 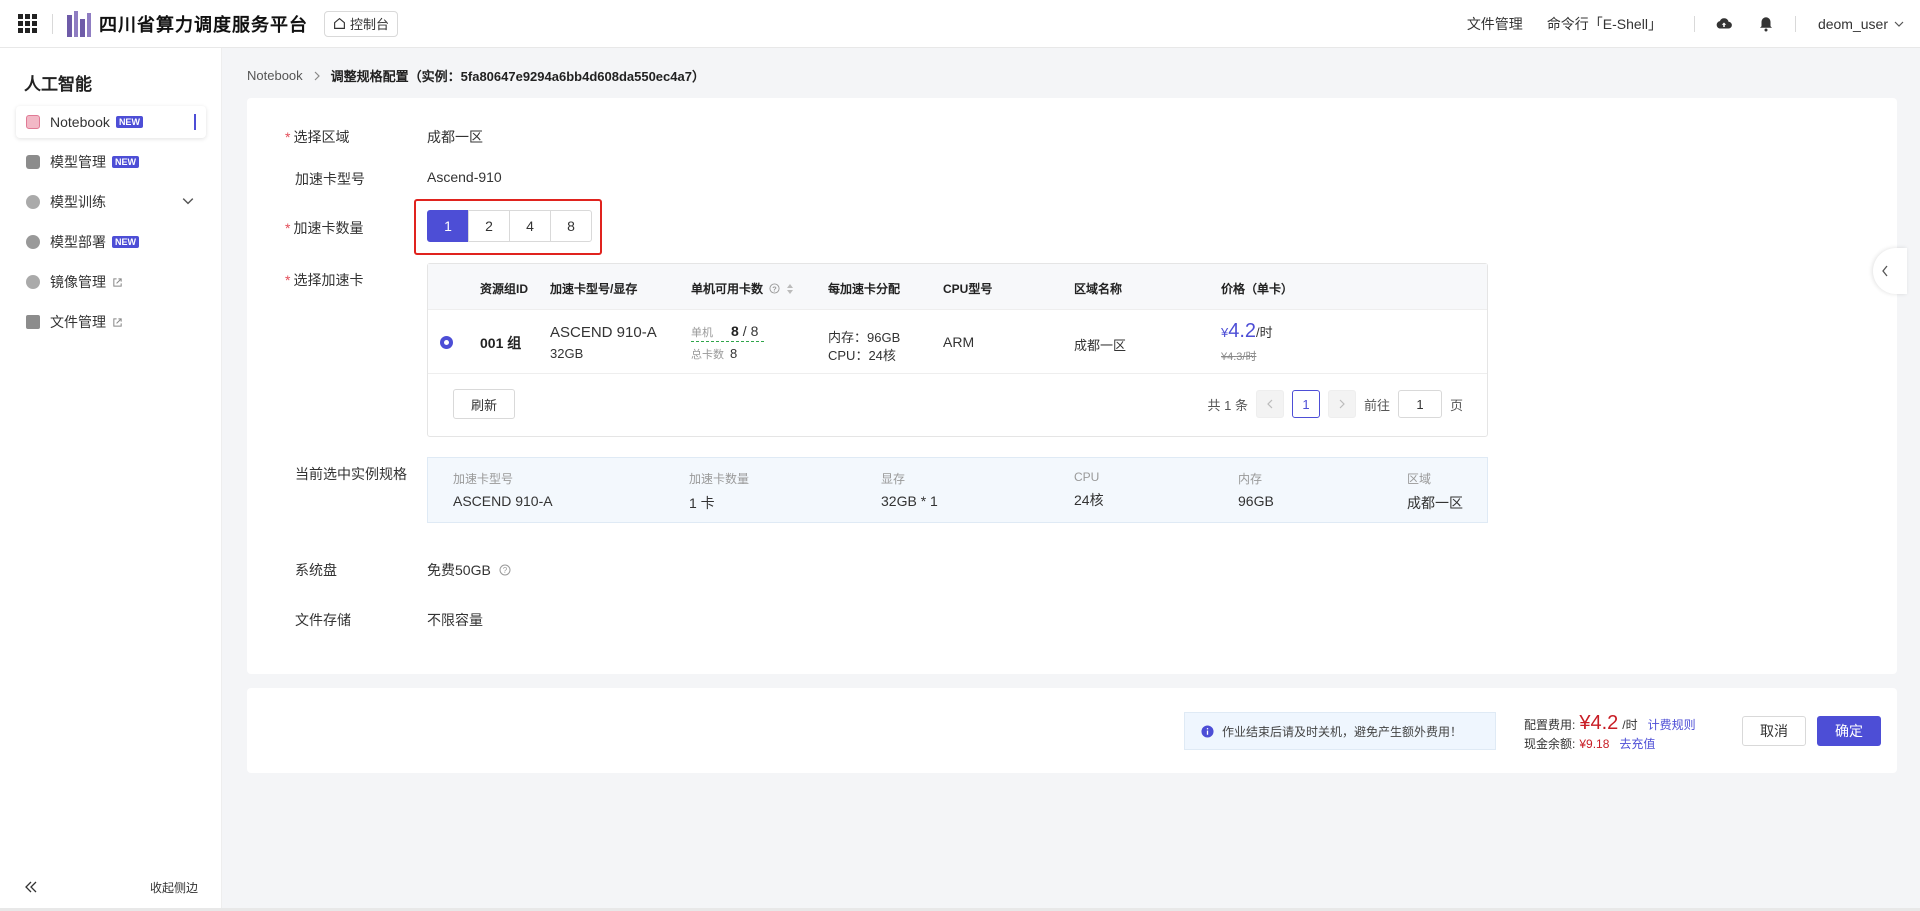 I want to click on console-button: 控制台, so click(x=361, y=23).